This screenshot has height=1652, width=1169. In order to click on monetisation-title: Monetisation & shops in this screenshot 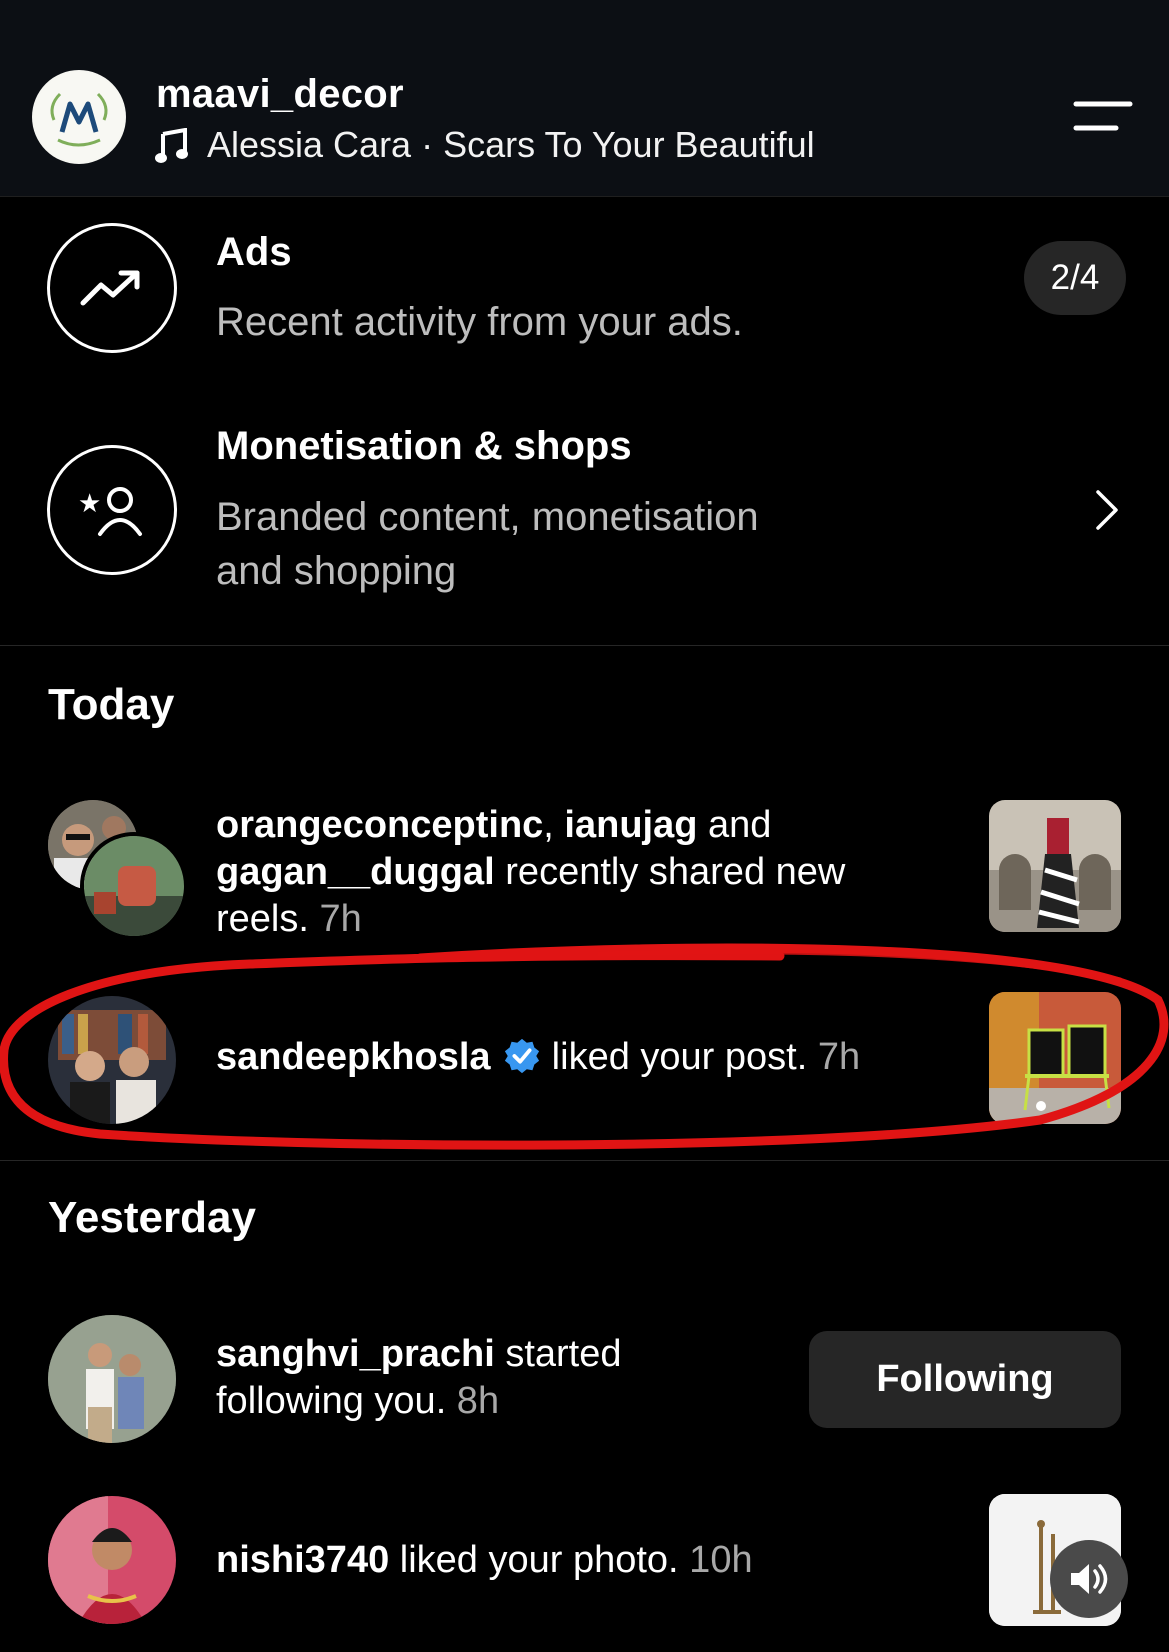, I will do `click(424, 446)`.